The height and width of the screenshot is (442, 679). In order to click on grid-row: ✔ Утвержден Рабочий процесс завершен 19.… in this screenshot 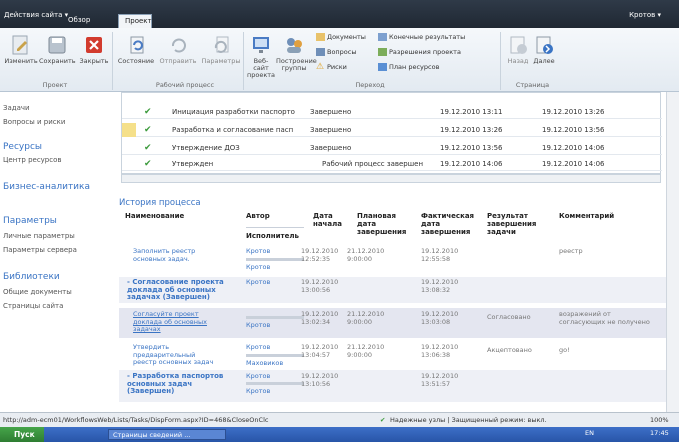, I will do `click(392, 164)`.